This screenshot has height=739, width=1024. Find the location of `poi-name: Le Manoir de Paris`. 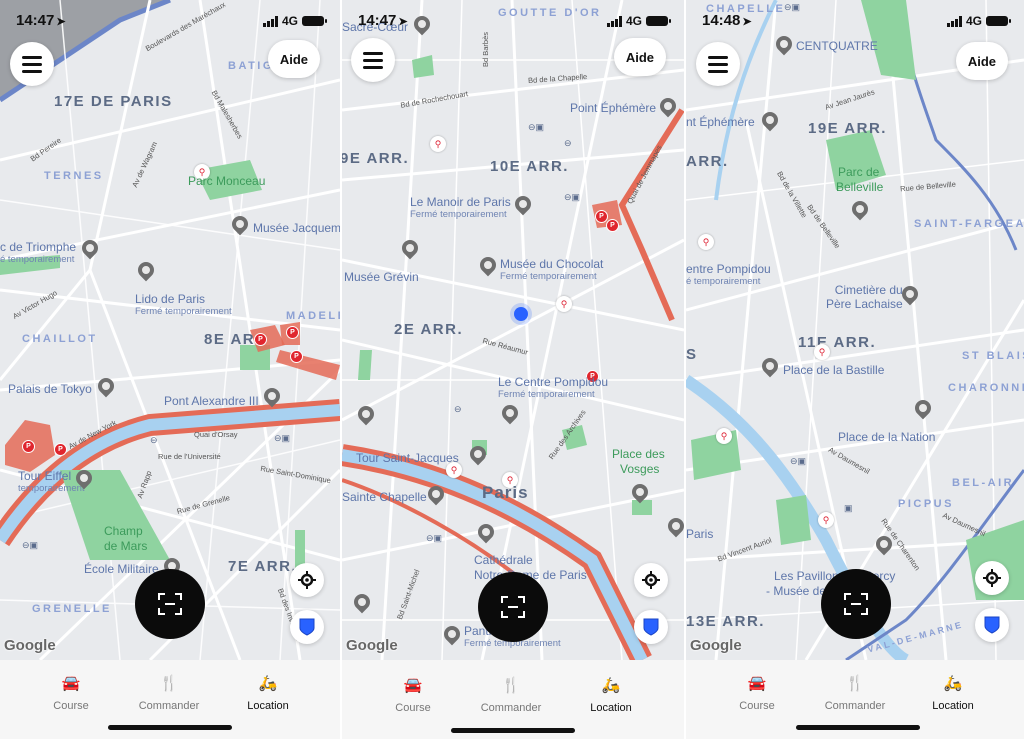

poi-name: Le Manoir de Paris is located at coordinates (460, 202).